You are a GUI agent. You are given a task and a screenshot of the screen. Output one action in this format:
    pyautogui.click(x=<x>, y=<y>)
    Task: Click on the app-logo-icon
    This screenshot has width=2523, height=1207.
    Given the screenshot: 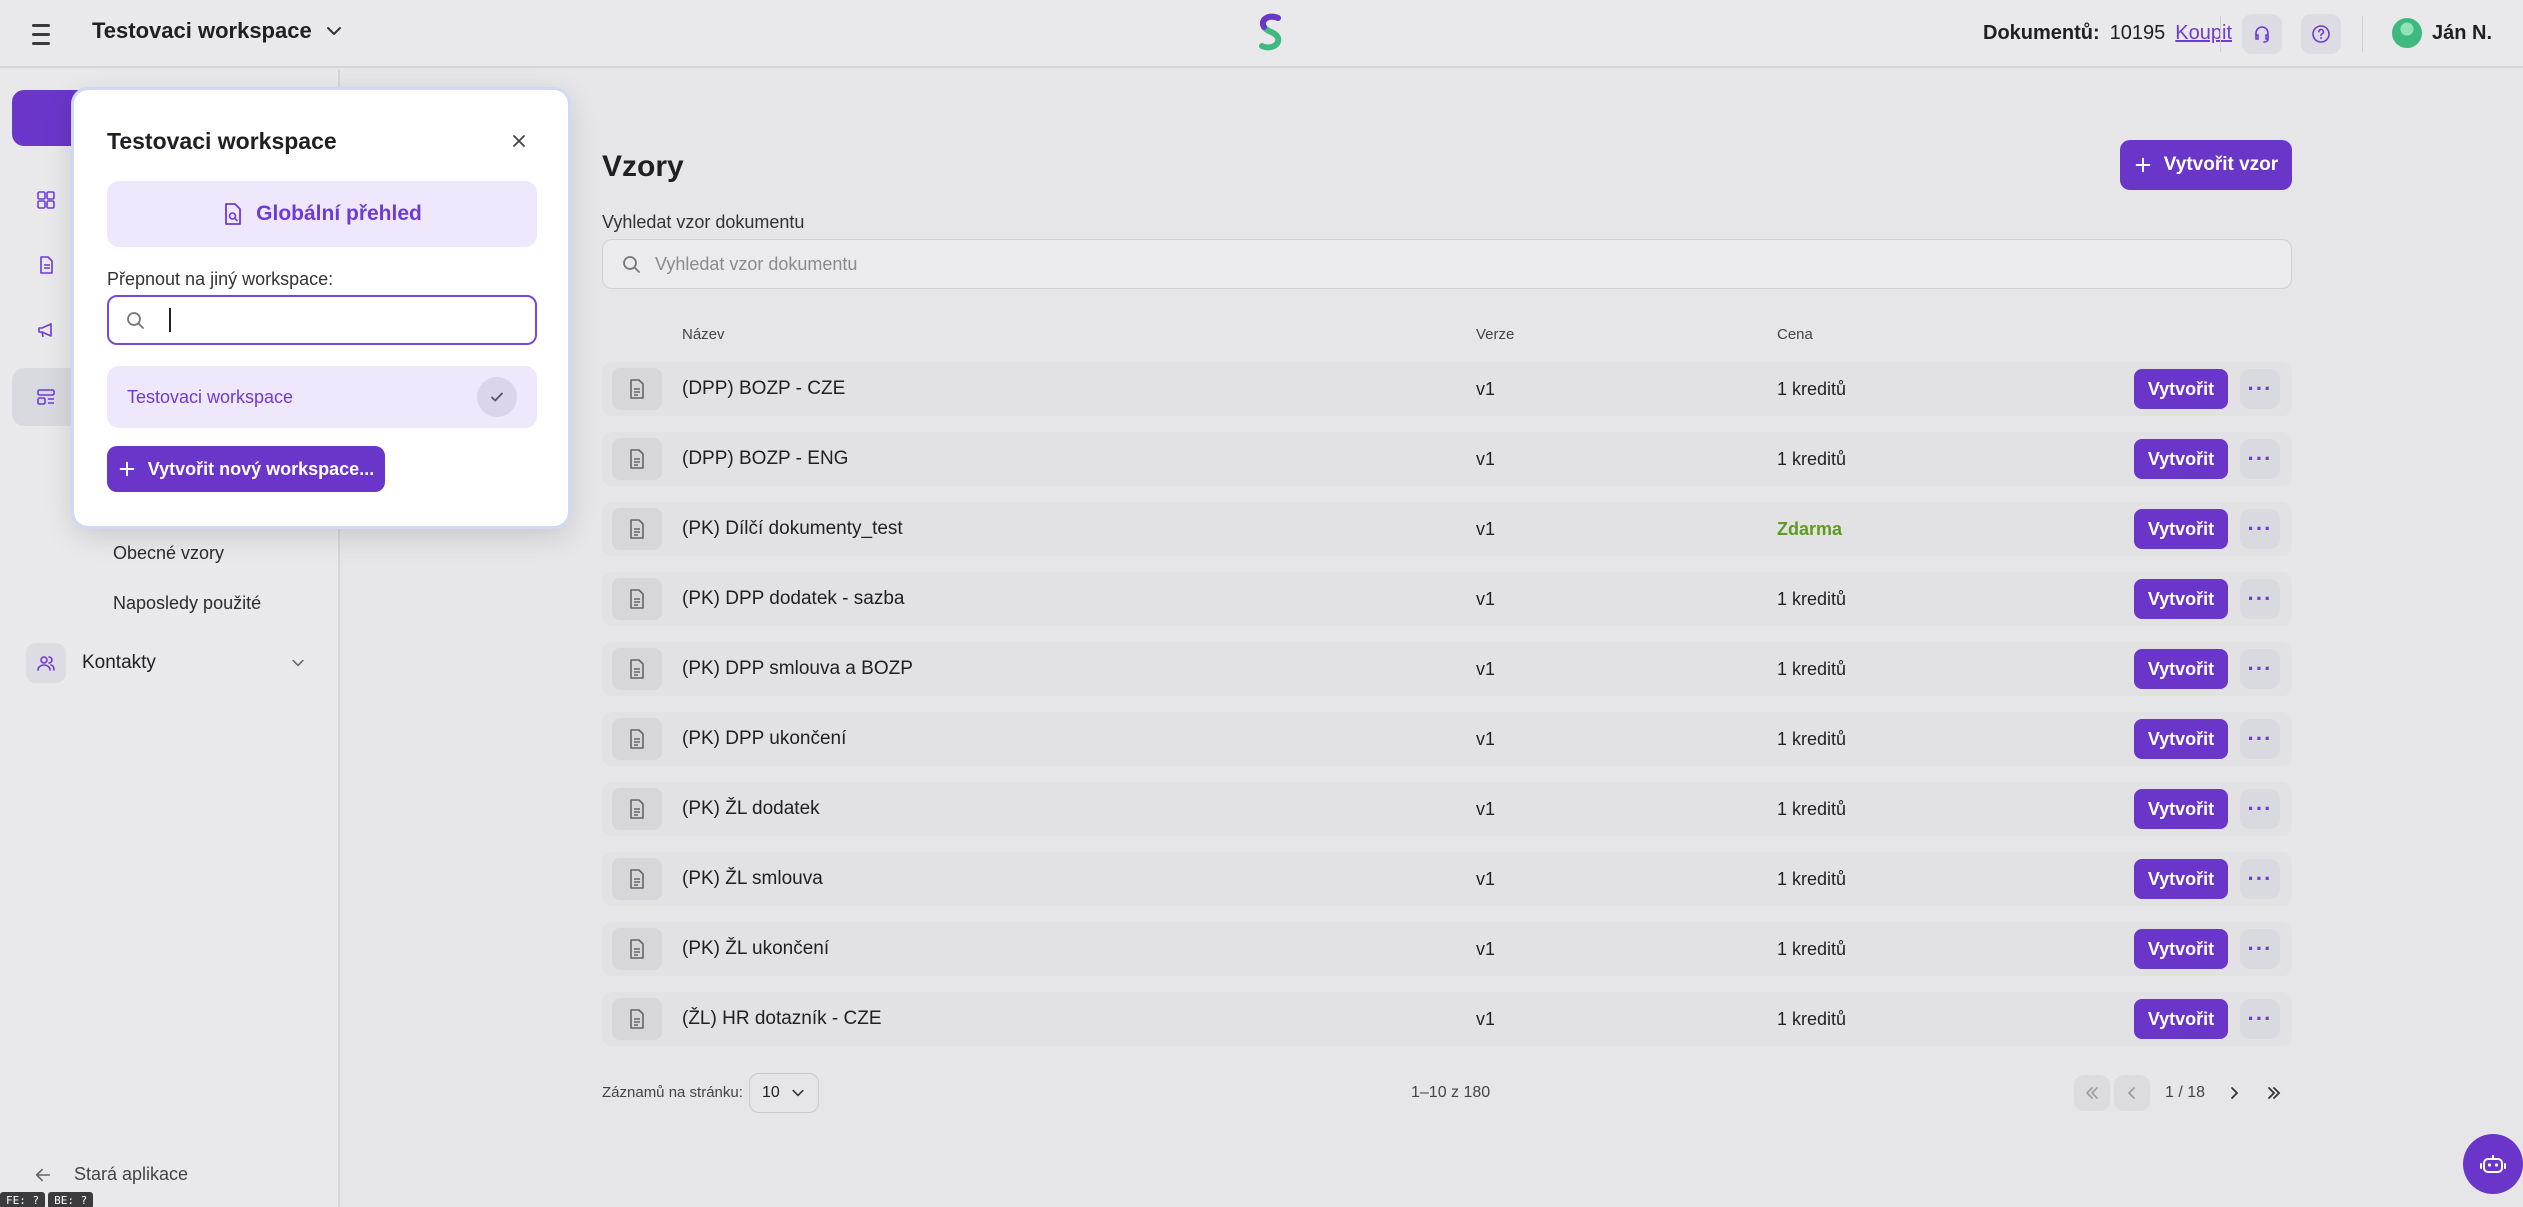 What is the action you would take?
    pyautogui.click(x=1271, y=33)
    